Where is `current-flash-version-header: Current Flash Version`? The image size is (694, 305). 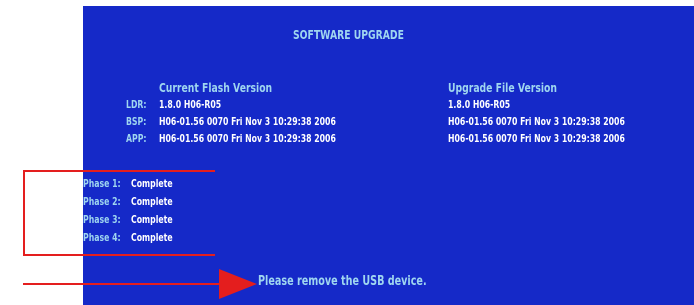 current-flash-version-header: Current Flash Version is located at coordinates (216, 87).